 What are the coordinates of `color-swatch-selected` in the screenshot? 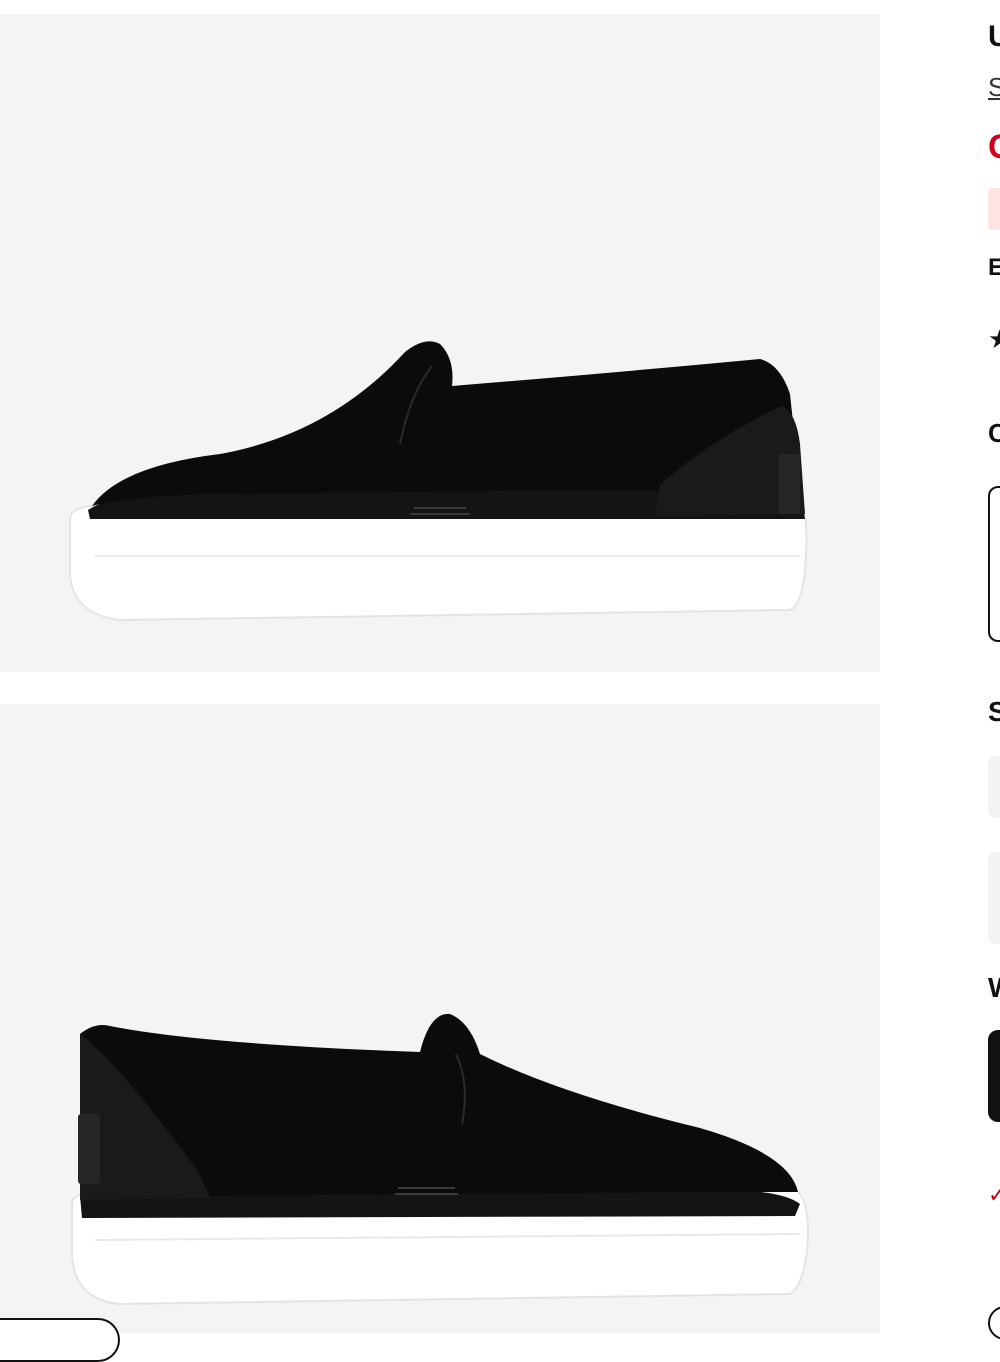 It's located at (994, 564).